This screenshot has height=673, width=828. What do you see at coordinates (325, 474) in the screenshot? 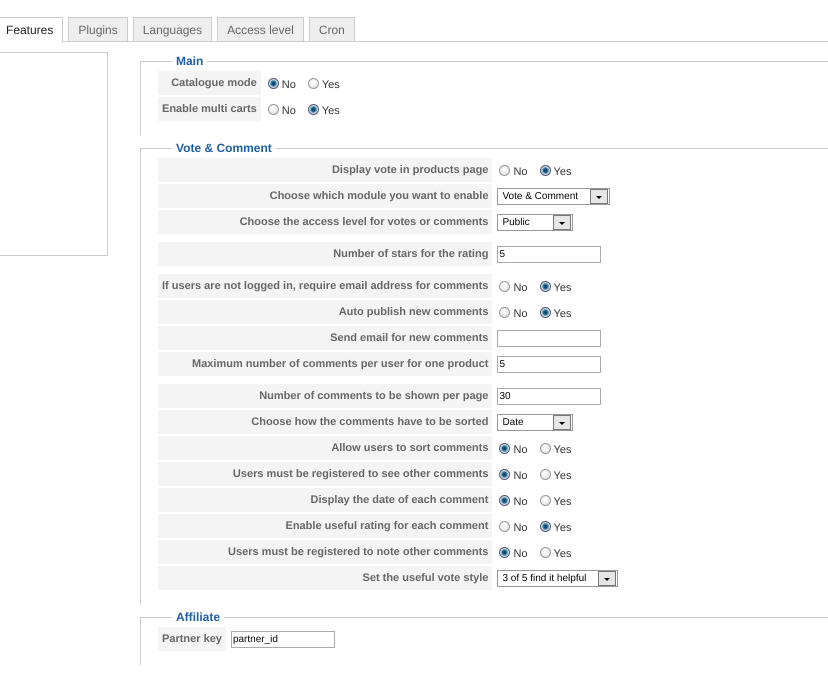
I see `setting-label: Users must be registered to see other comments` at bounding box center [325, 474].